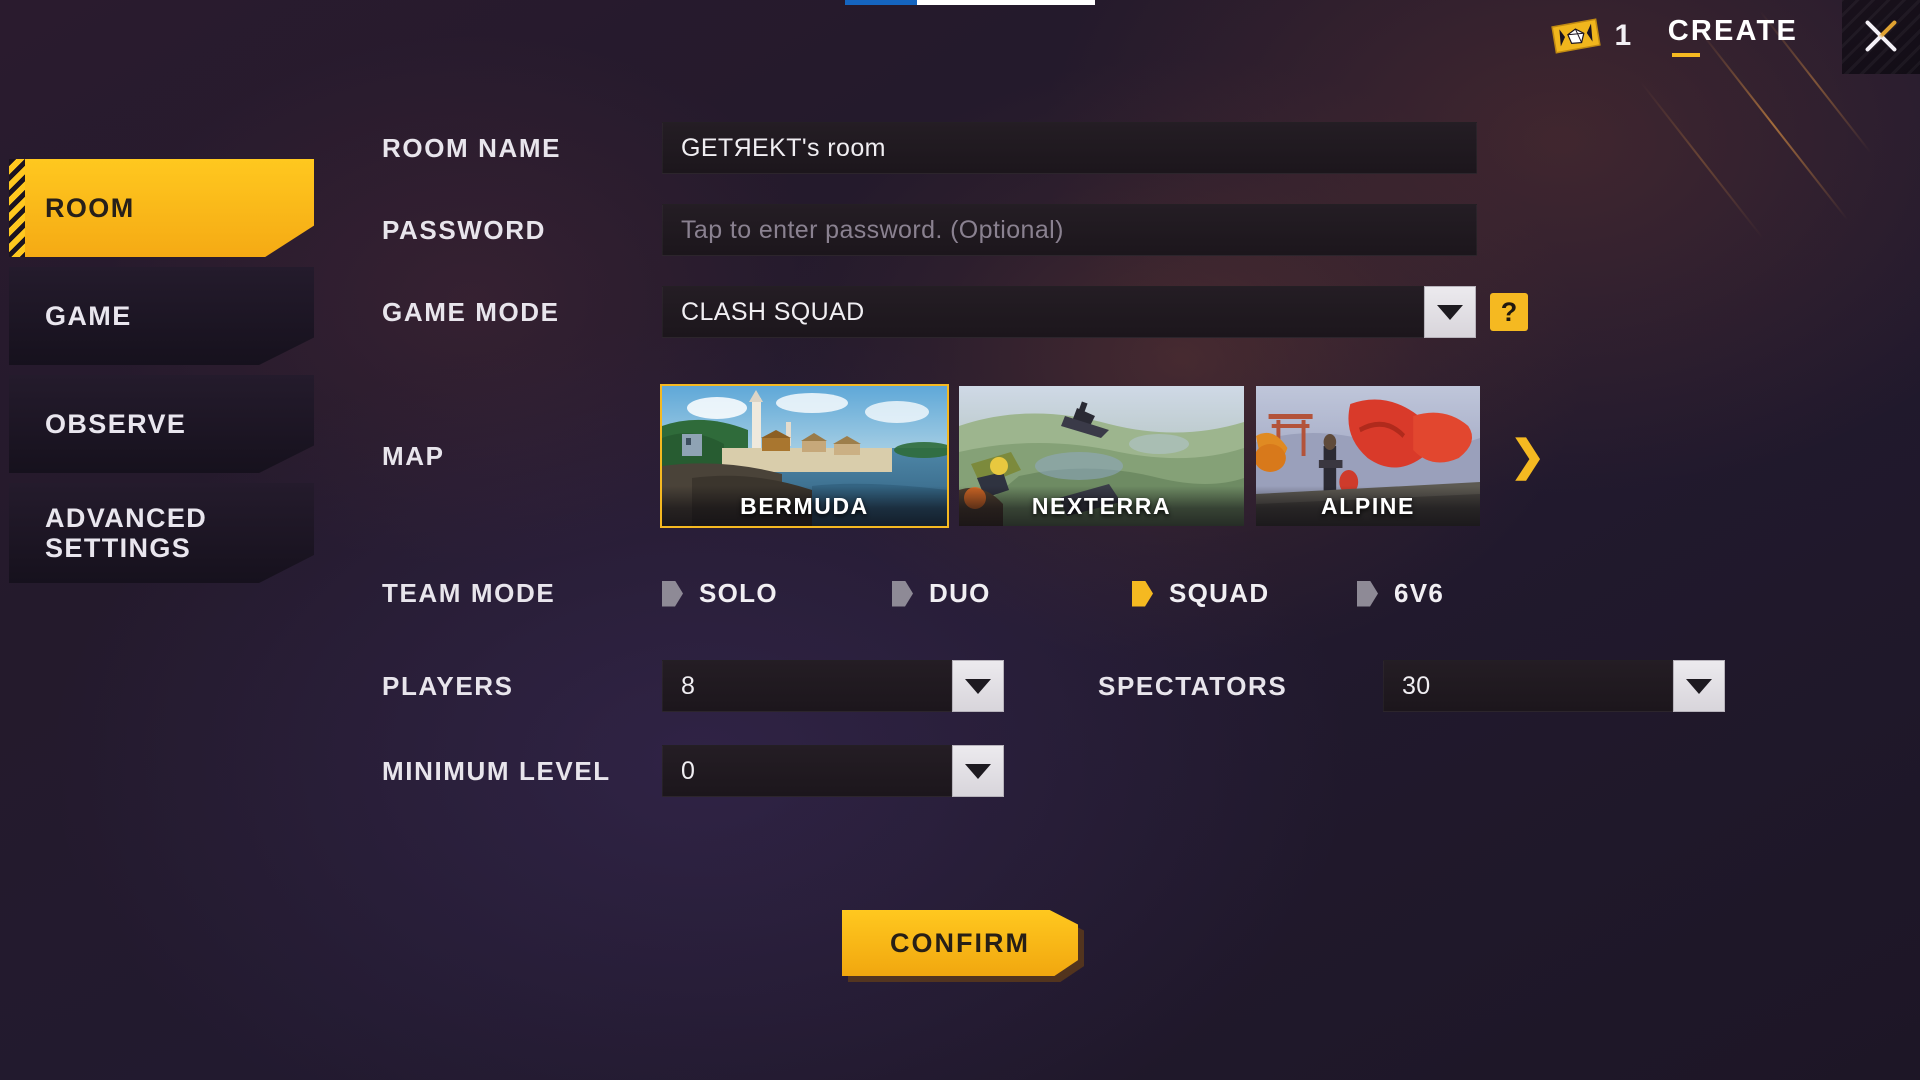 This screenshot has width=1920, height=1080. What do you see at coordinates (1509, 312) in the screenshot?
I see `game-mode-help-button: ?` at bounding box center [1509, 312].